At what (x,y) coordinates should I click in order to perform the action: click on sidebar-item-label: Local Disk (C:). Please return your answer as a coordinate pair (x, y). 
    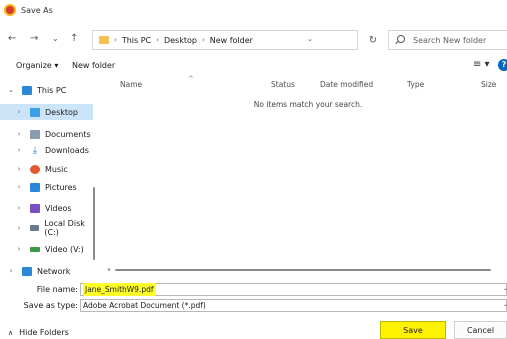
    Looking at the image, I should click on (64, 228).